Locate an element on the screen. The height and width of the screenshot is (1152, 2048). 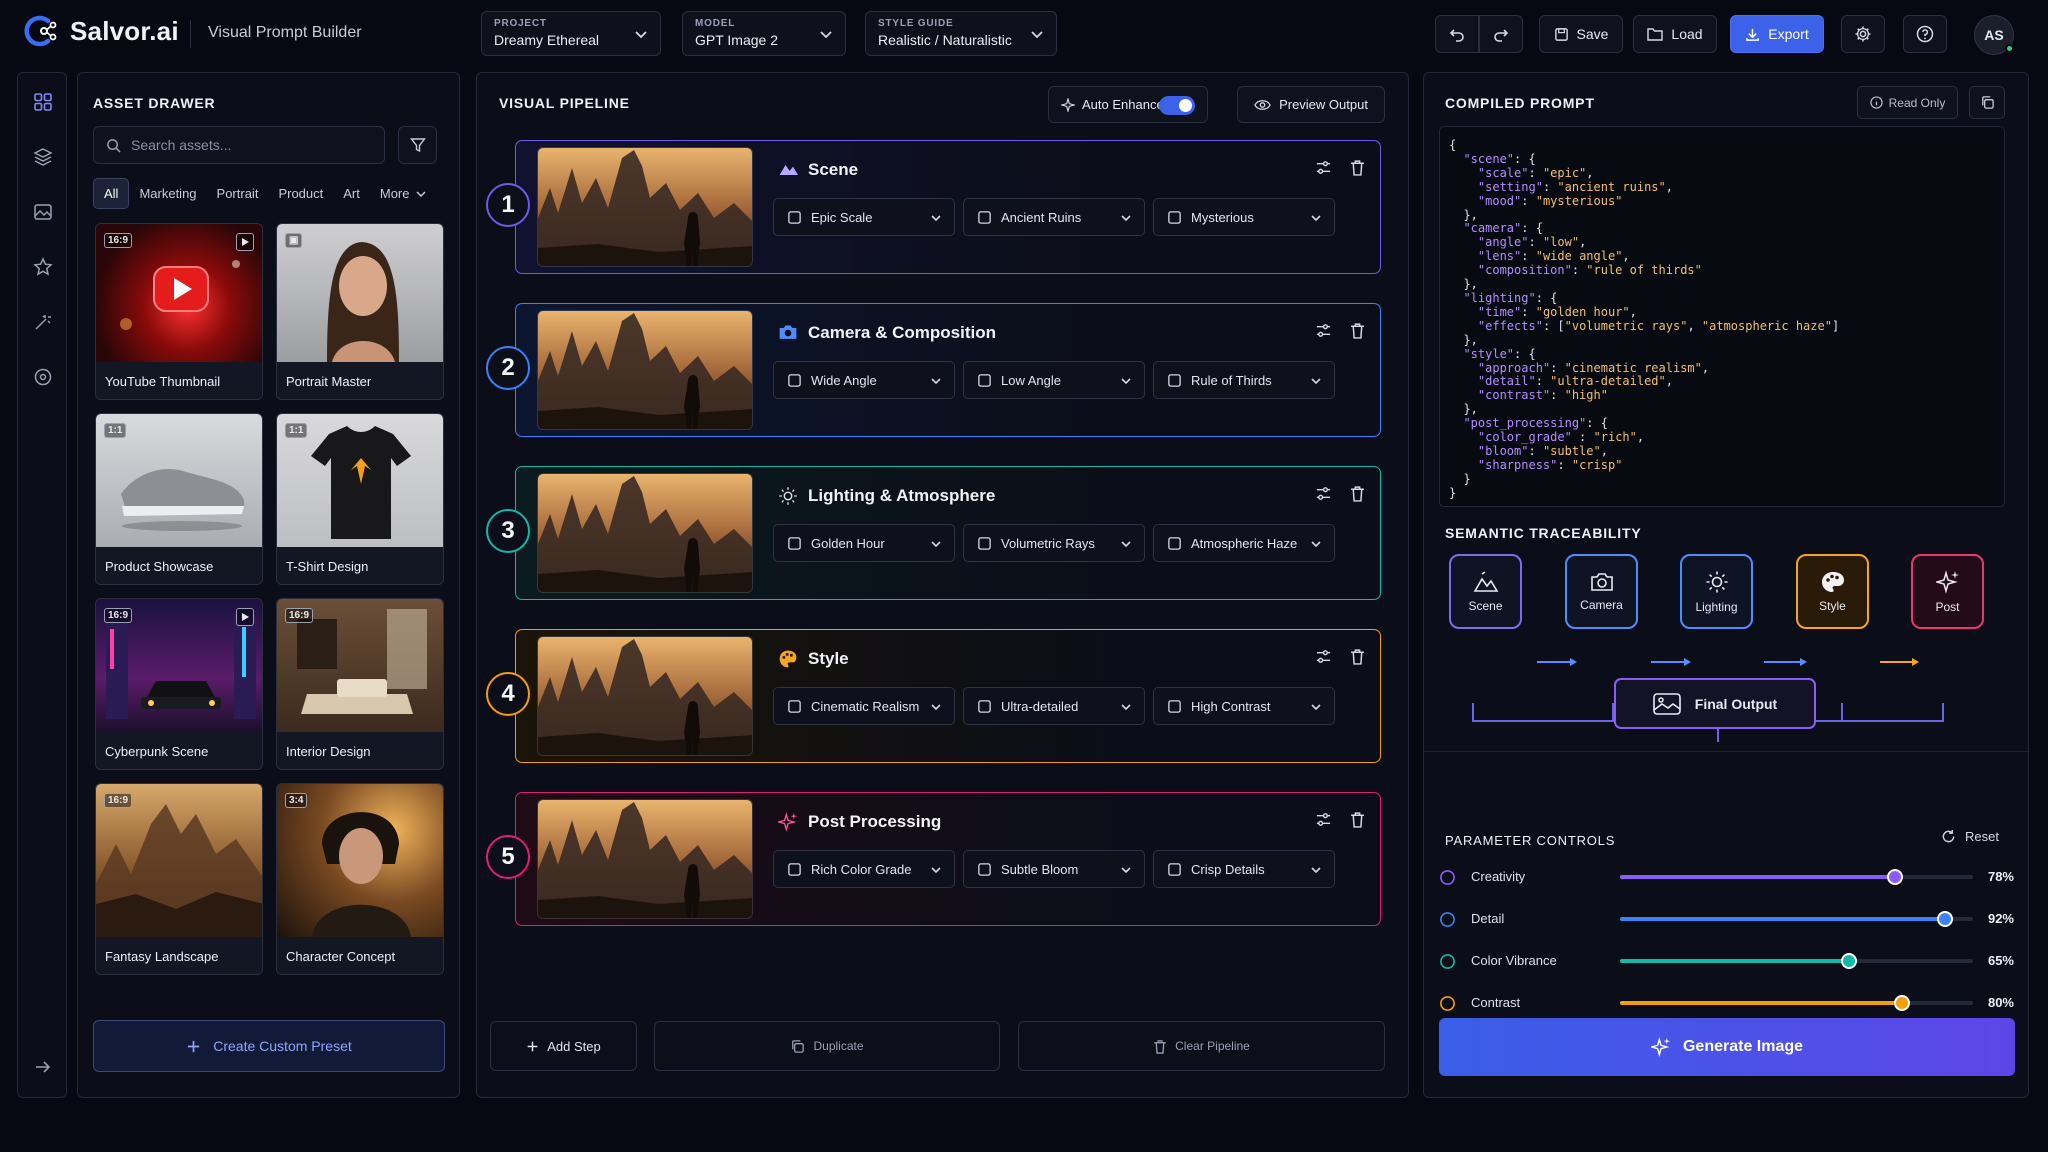
option-dropdown-1: Rich Color Grade is located at coordinates (864, 869).